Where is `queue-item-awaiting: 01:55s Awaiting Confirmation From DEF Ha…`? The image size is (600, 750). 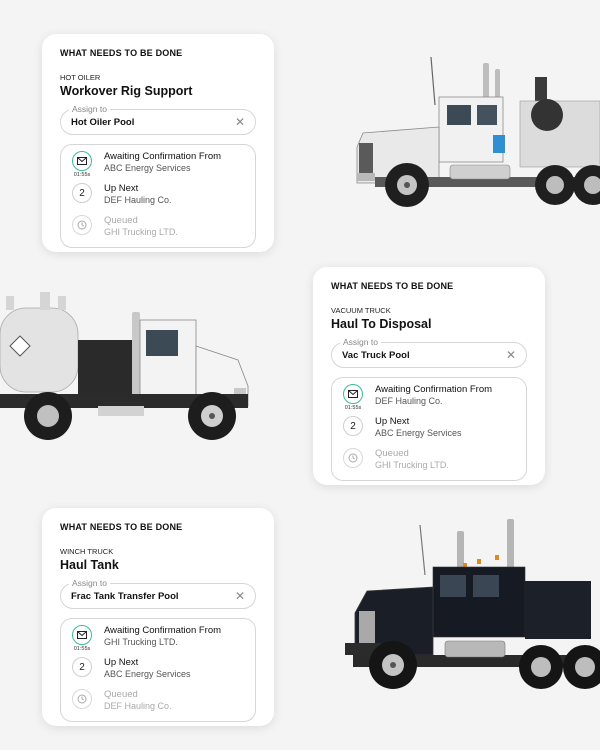 queue-item-awaiting: 01:55s Awaiting Confirmation From DEF Ha… is located at coordinates (429, 400).